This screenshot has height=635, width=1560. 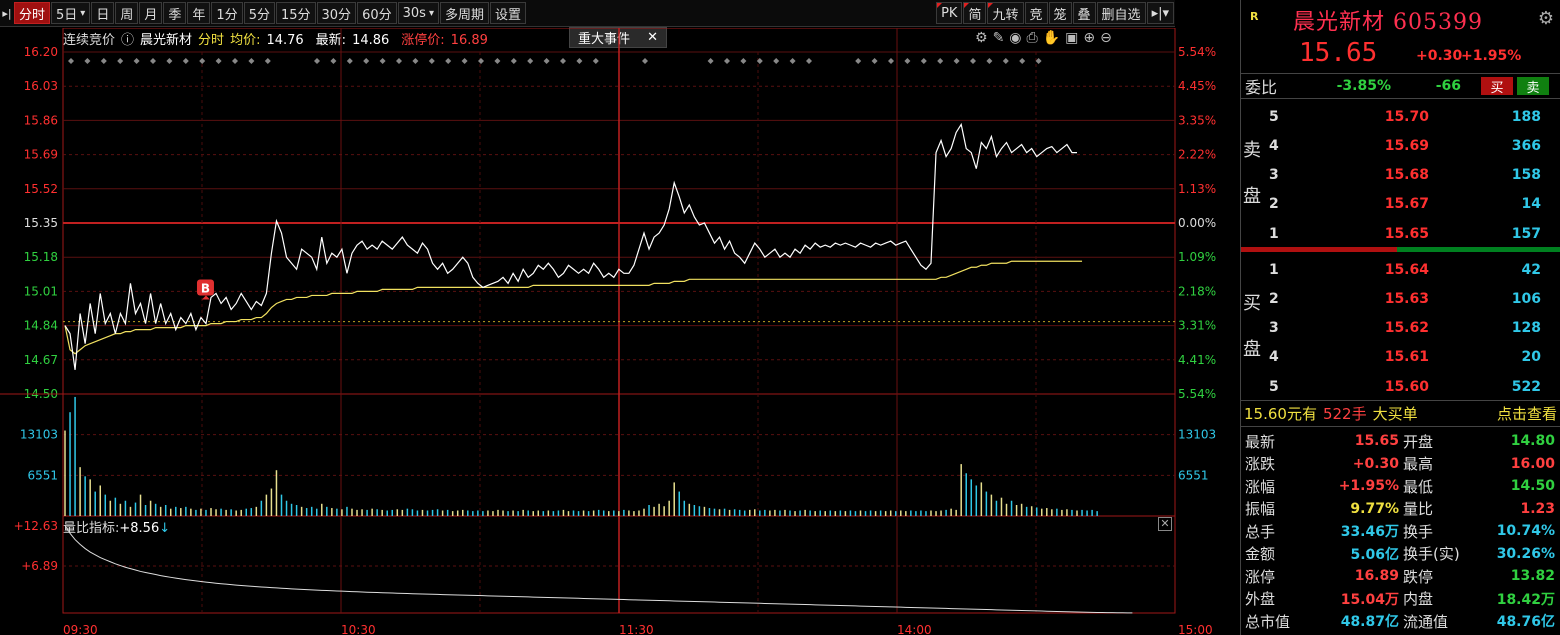 I want to click on settings-button: 设置, so click(x=507, y=13).